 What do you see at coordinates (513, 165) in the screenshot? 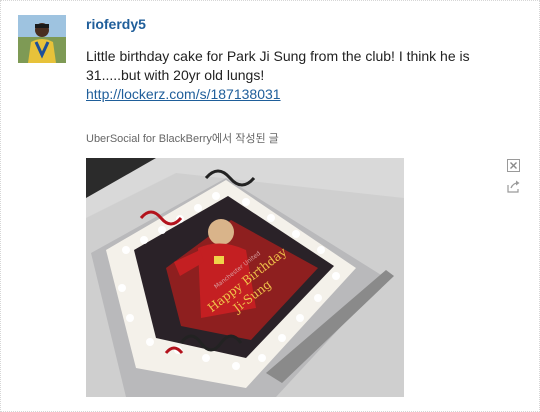
I see `close-x-icon` at bounding box center [513, 165].